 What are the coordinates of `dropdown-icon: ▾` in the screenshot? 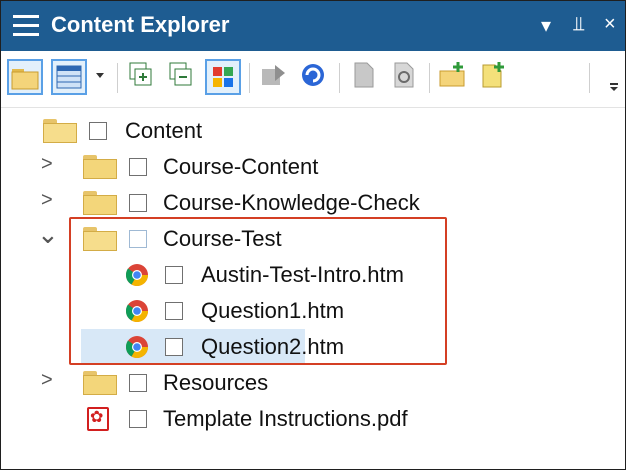 It's located at (546, 25).